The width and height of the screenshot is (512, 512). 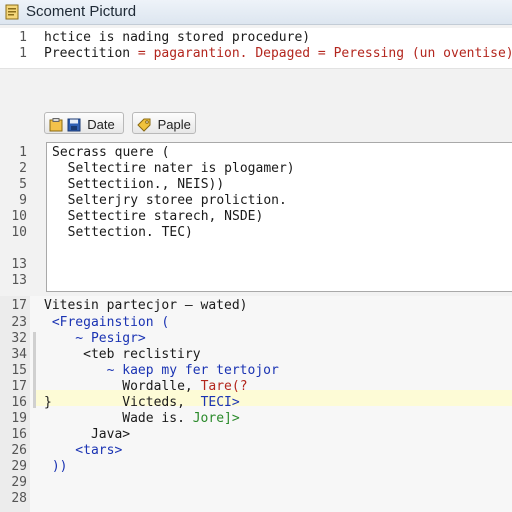 What do you see at coordinates (220, 402) in the screenshot?
I see `code-token: TECI>` at bounding box center [220, 402].